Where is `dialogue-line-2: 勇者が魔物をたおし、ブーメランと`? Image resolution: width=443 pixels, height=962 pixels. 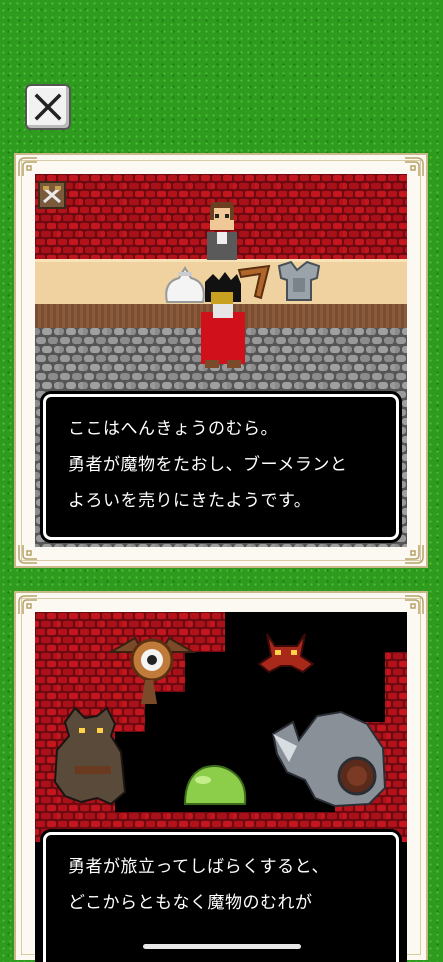 dialogue-line-2: 勇者が魔物をたおし、ブーメランと is located at coordinates (208, 465).